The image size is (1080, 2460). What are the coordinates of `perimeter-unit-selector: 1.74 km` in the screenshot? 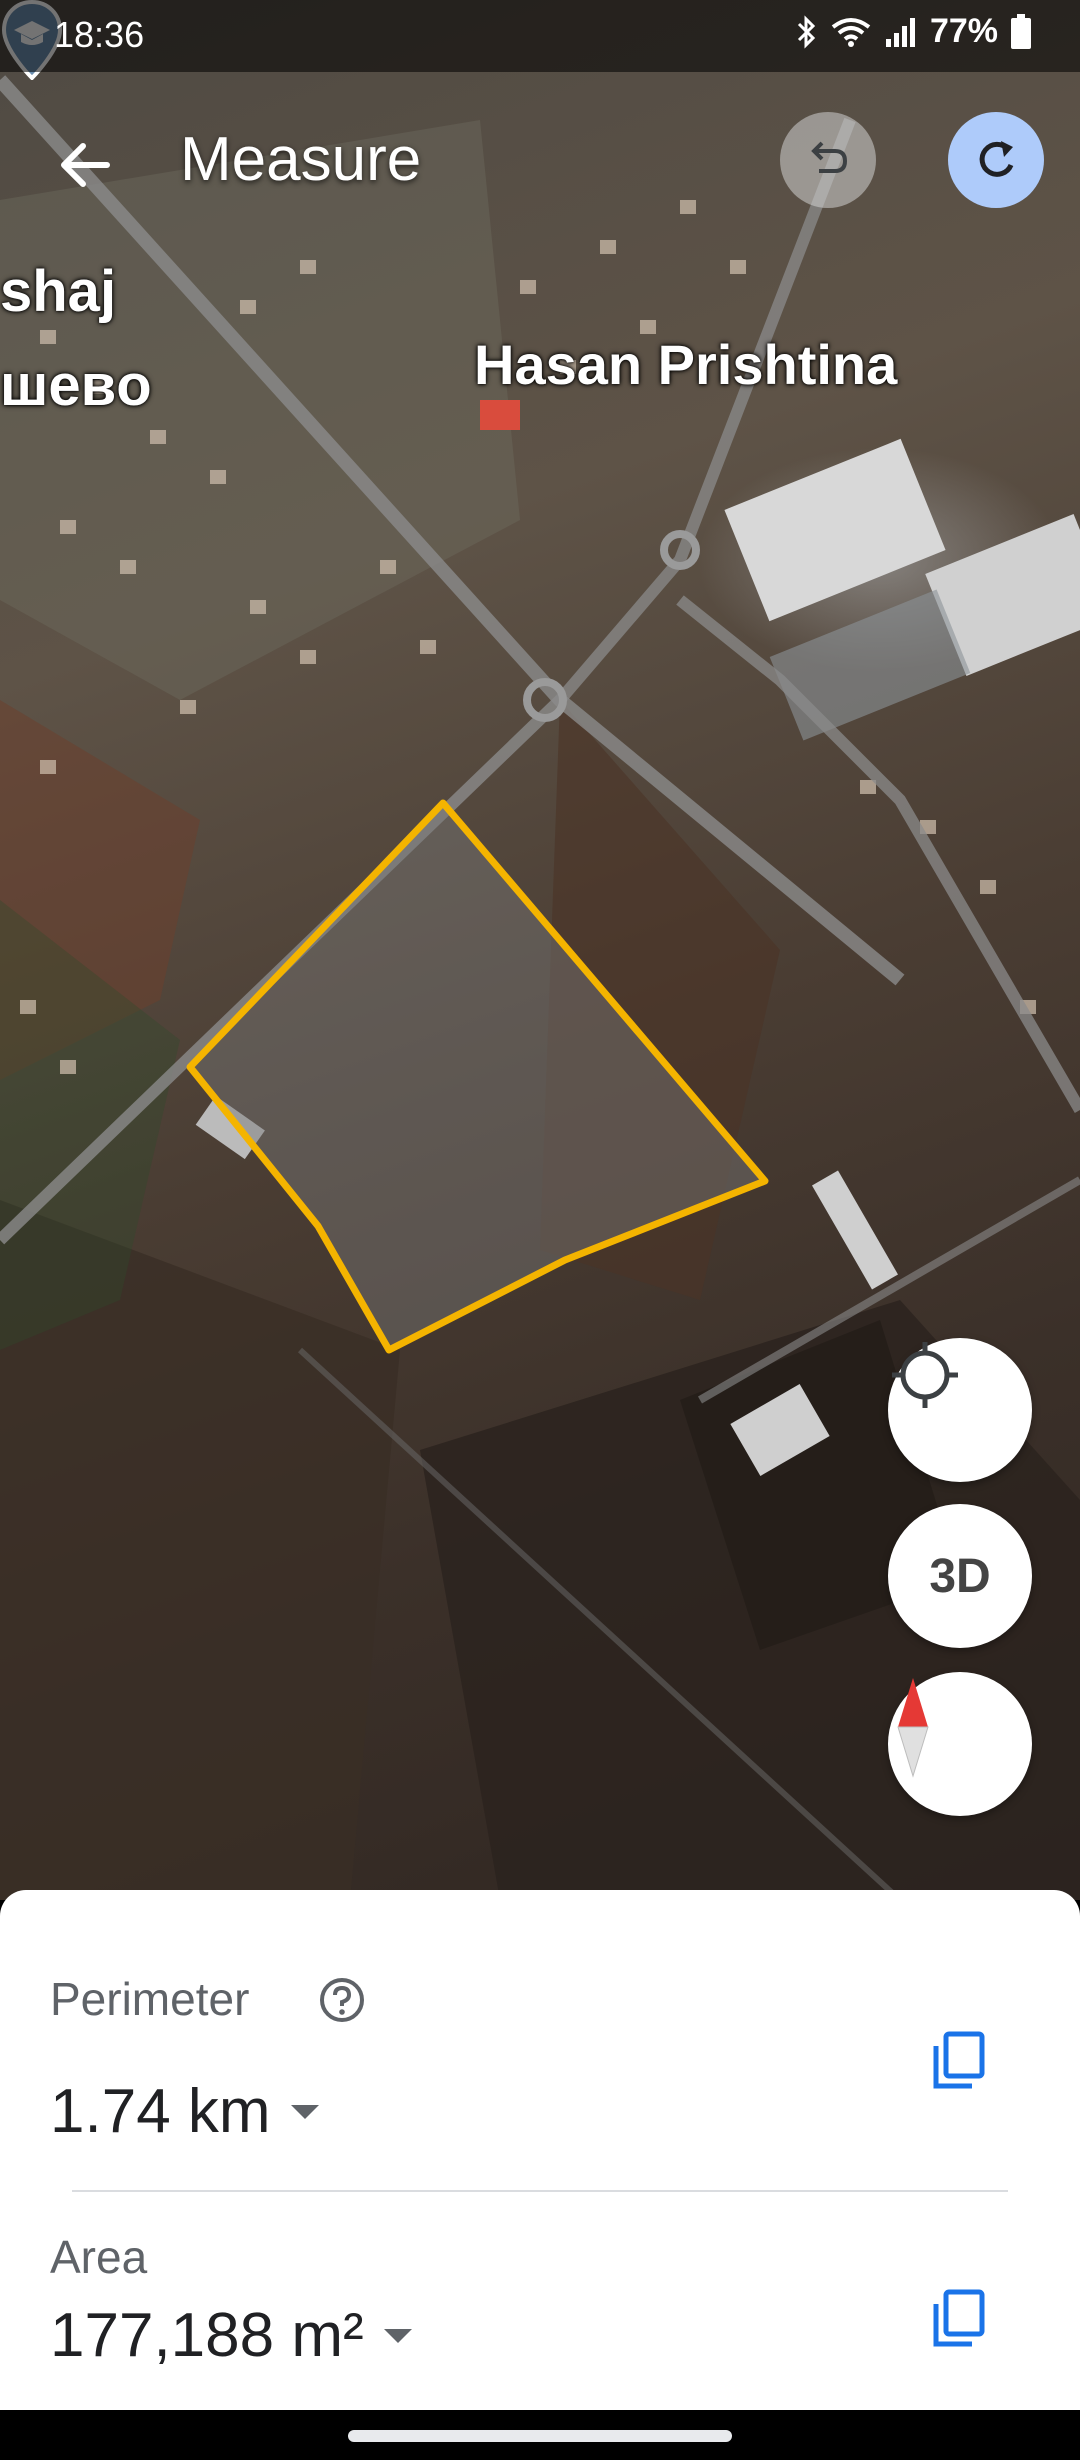 It's located at (184, 2111).